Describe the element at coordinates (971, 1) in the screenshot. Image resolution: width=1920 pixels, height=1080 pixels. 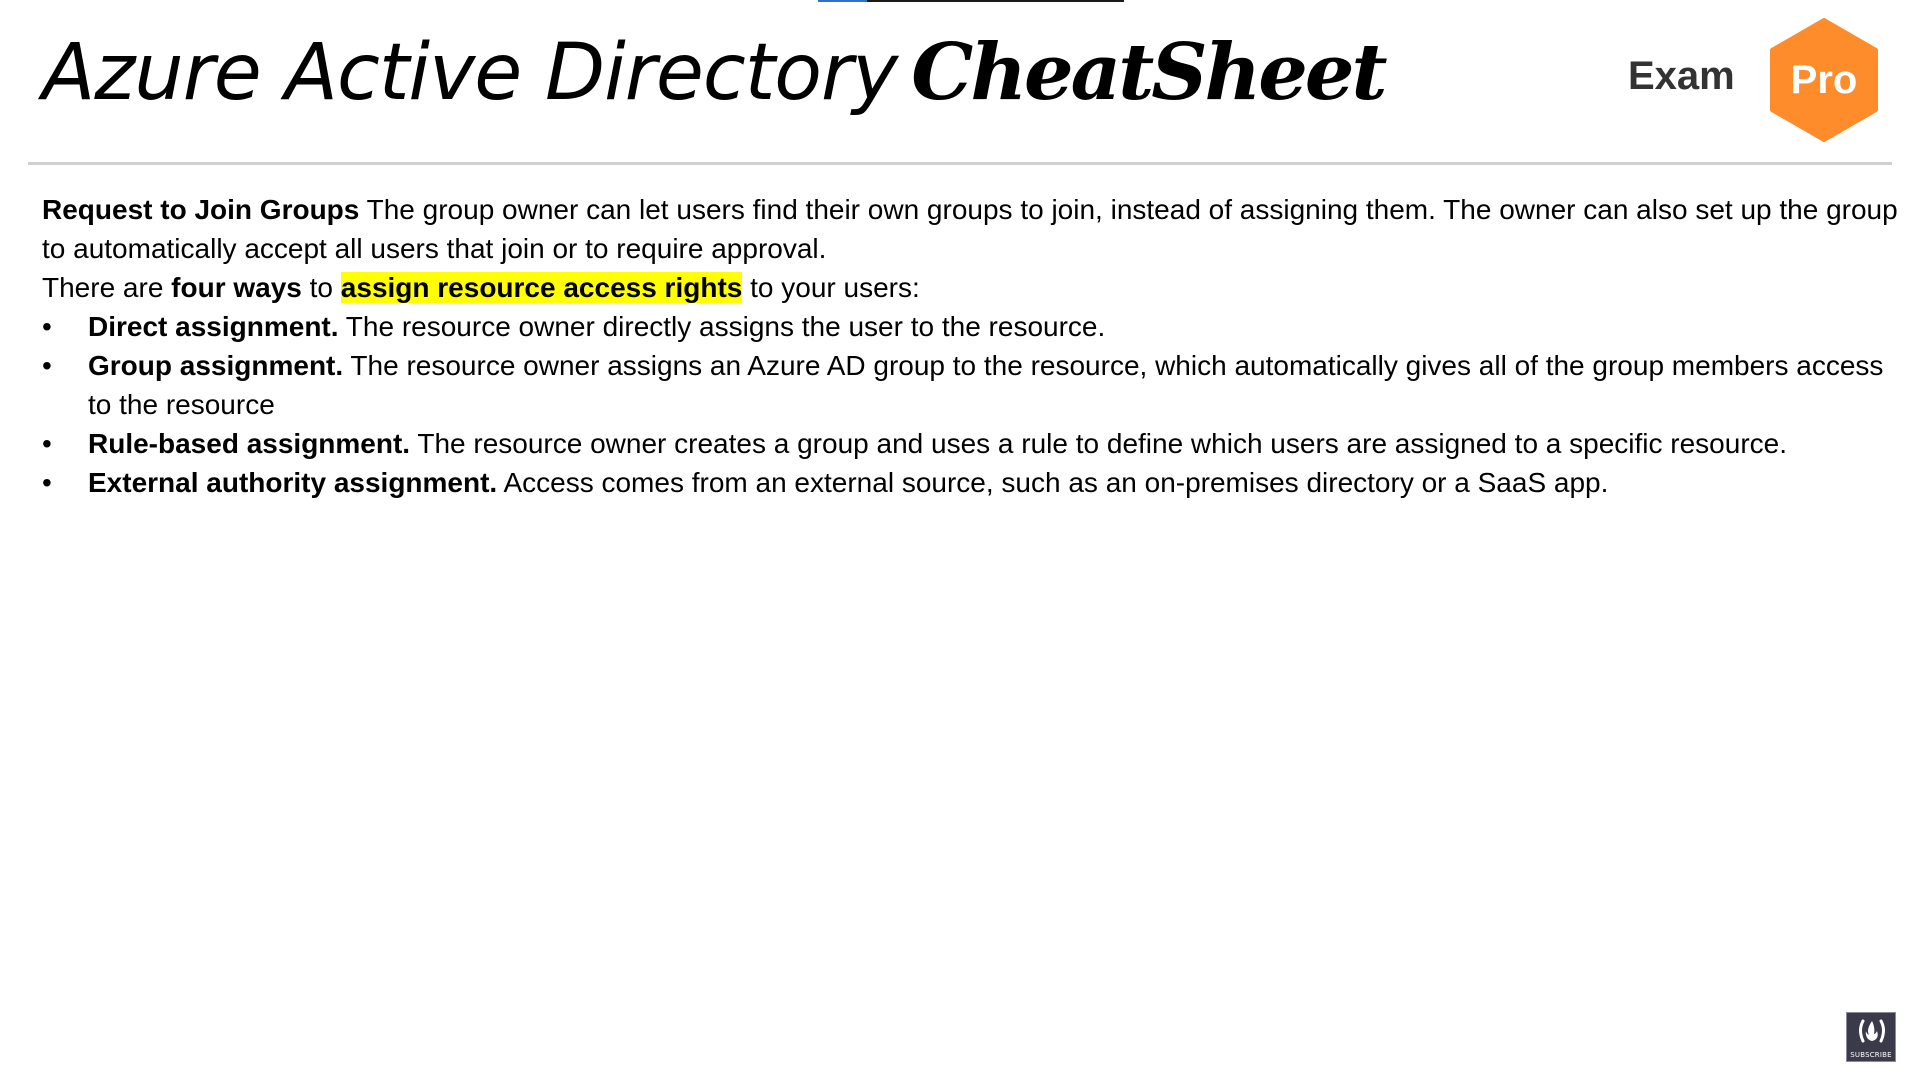
I see `video-progress-bar` at that location.